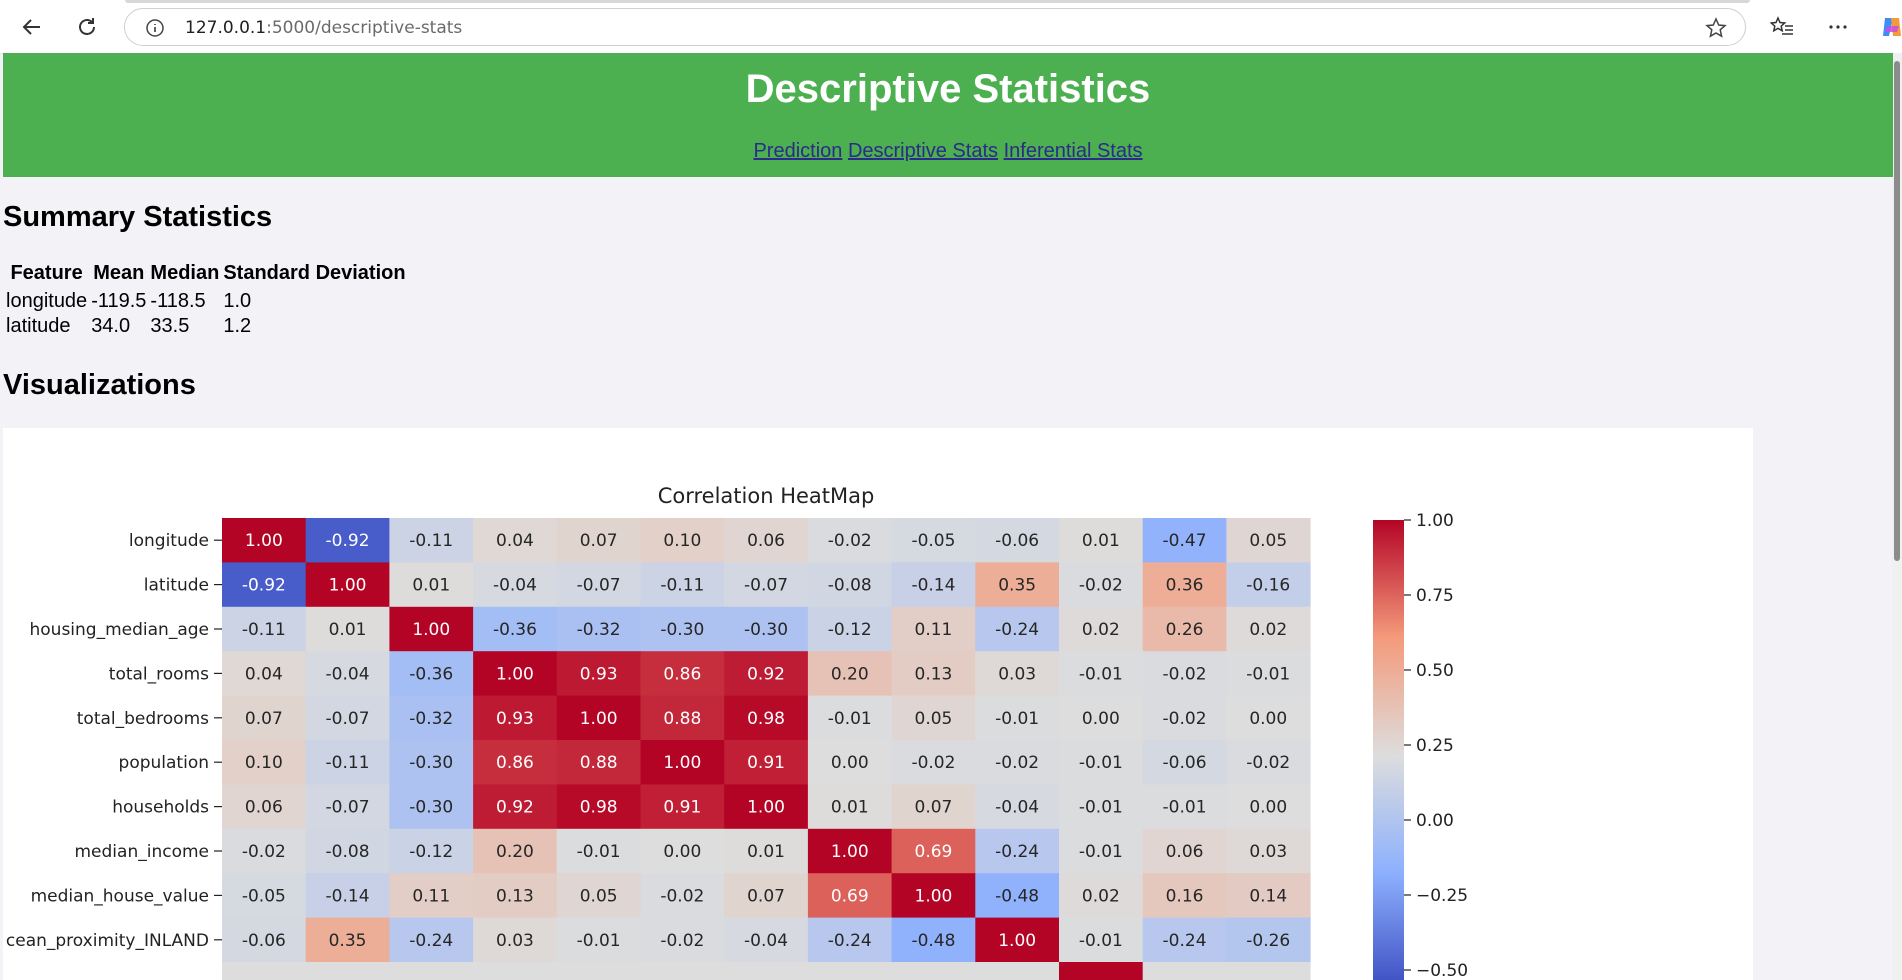  I want to click on row-tick-label: population, so click(164, 763).